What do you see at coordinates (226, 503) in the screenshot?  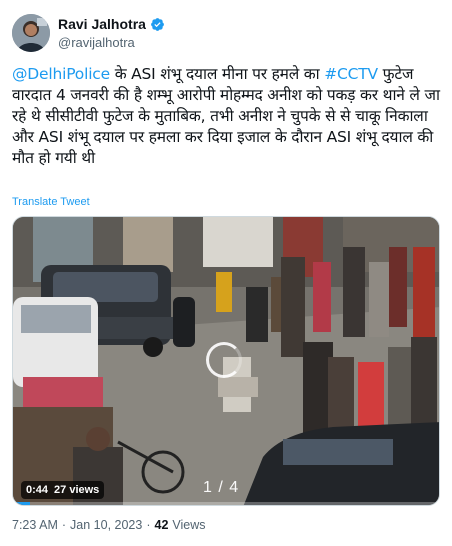 I see `video-progress-track` at bounding box center [226, 503].